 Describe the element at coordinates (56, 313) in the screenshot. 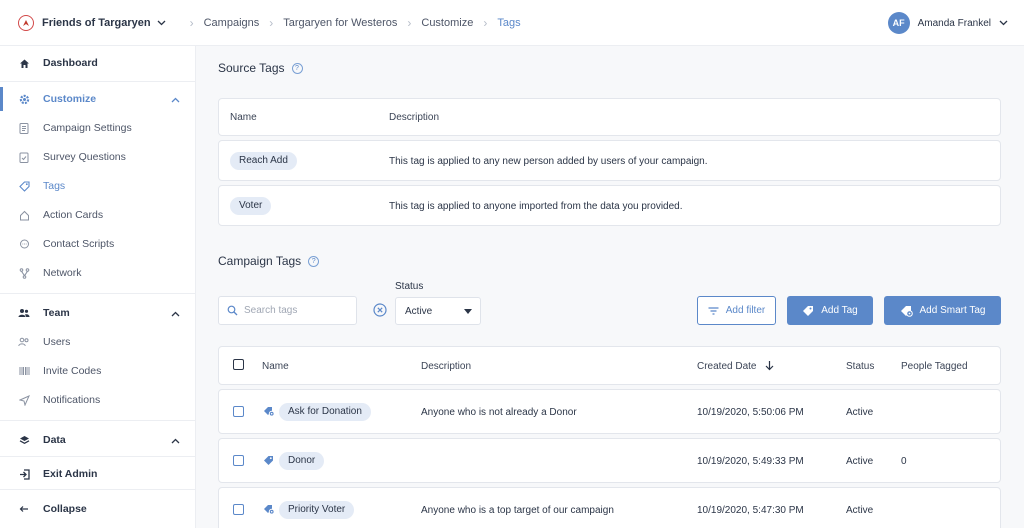

I see `sidebar-item-label: Team` at that location.